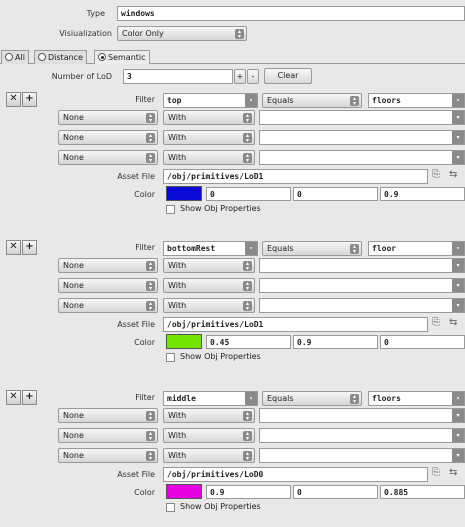  I want to click on type-field: windows, so click(291, 13).